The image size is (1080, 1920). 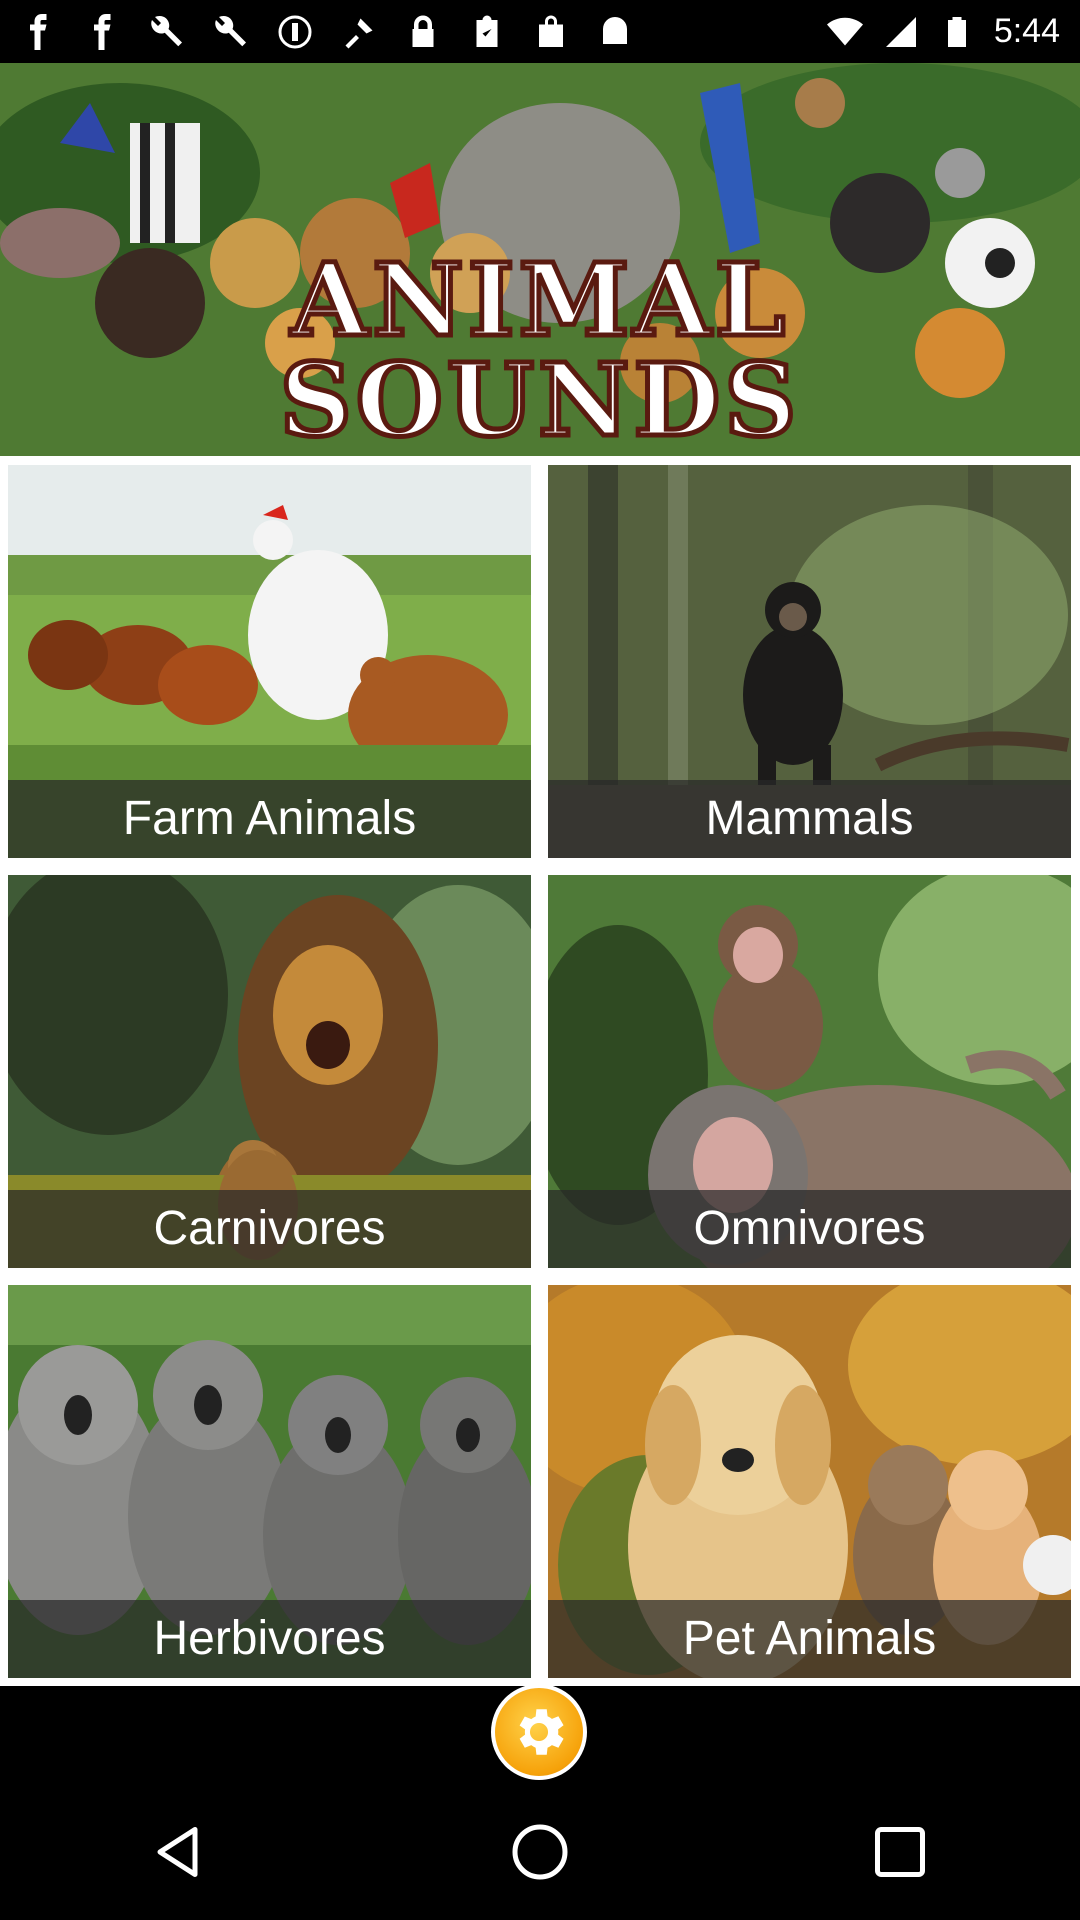 I want to click on clock: 5:44, so click(x=1026, y=31).